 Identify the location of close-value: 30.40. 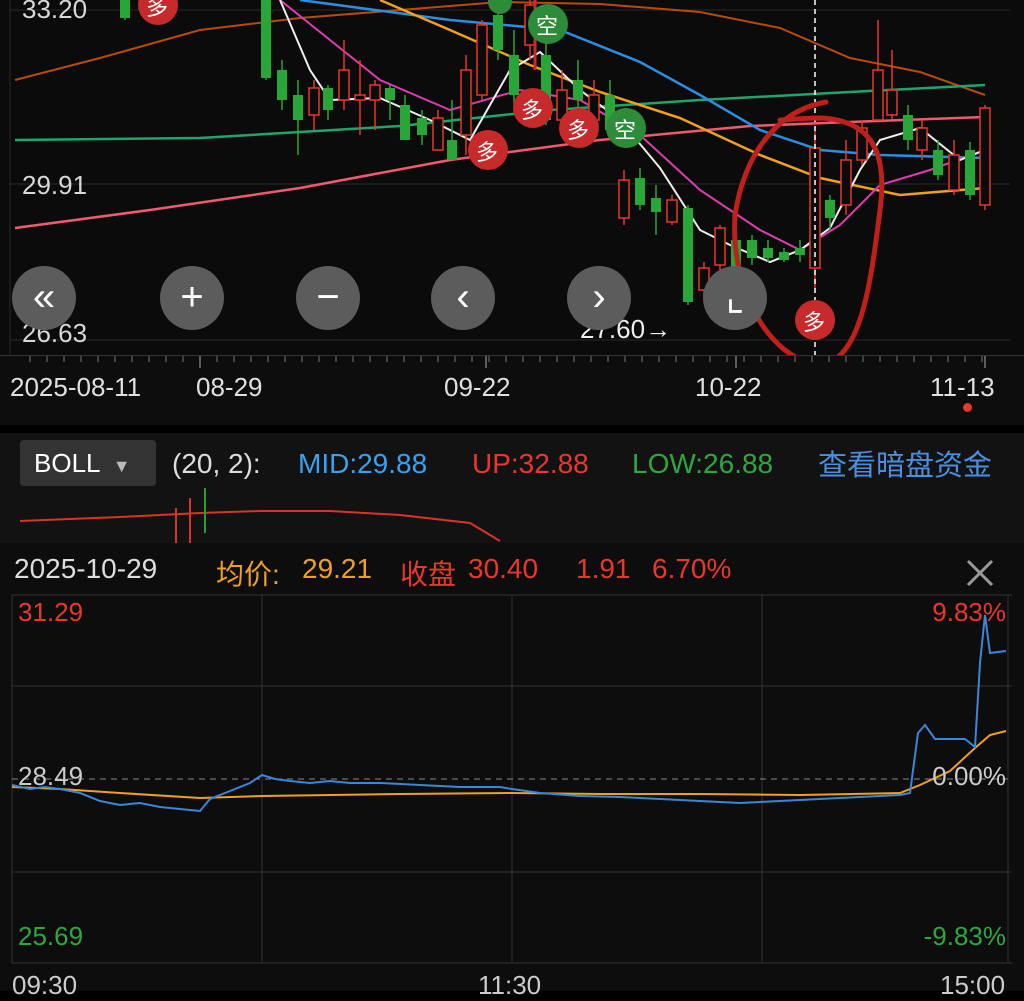
(503, 568).